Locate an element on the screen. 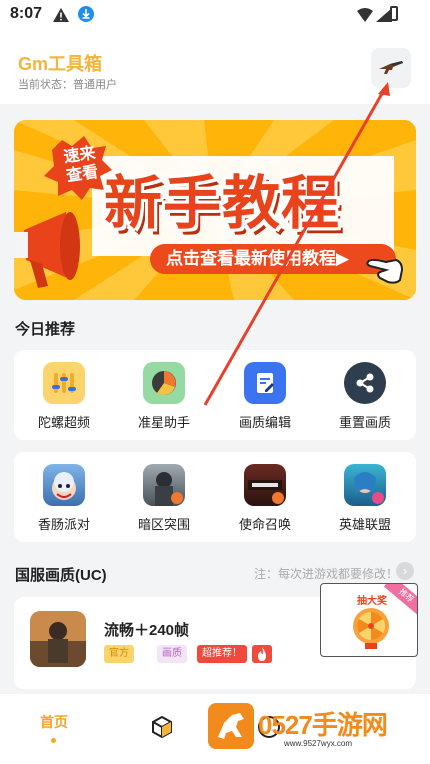 This screenshot has height=764, width=430. game-label: 使命召唤 is located at coordinates (264, 524).